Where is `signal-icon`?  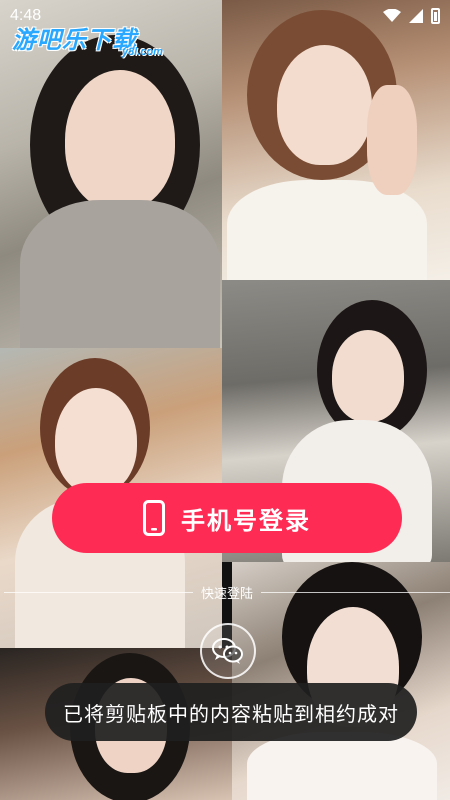 signal-icon is located at coordinates (416, 16).